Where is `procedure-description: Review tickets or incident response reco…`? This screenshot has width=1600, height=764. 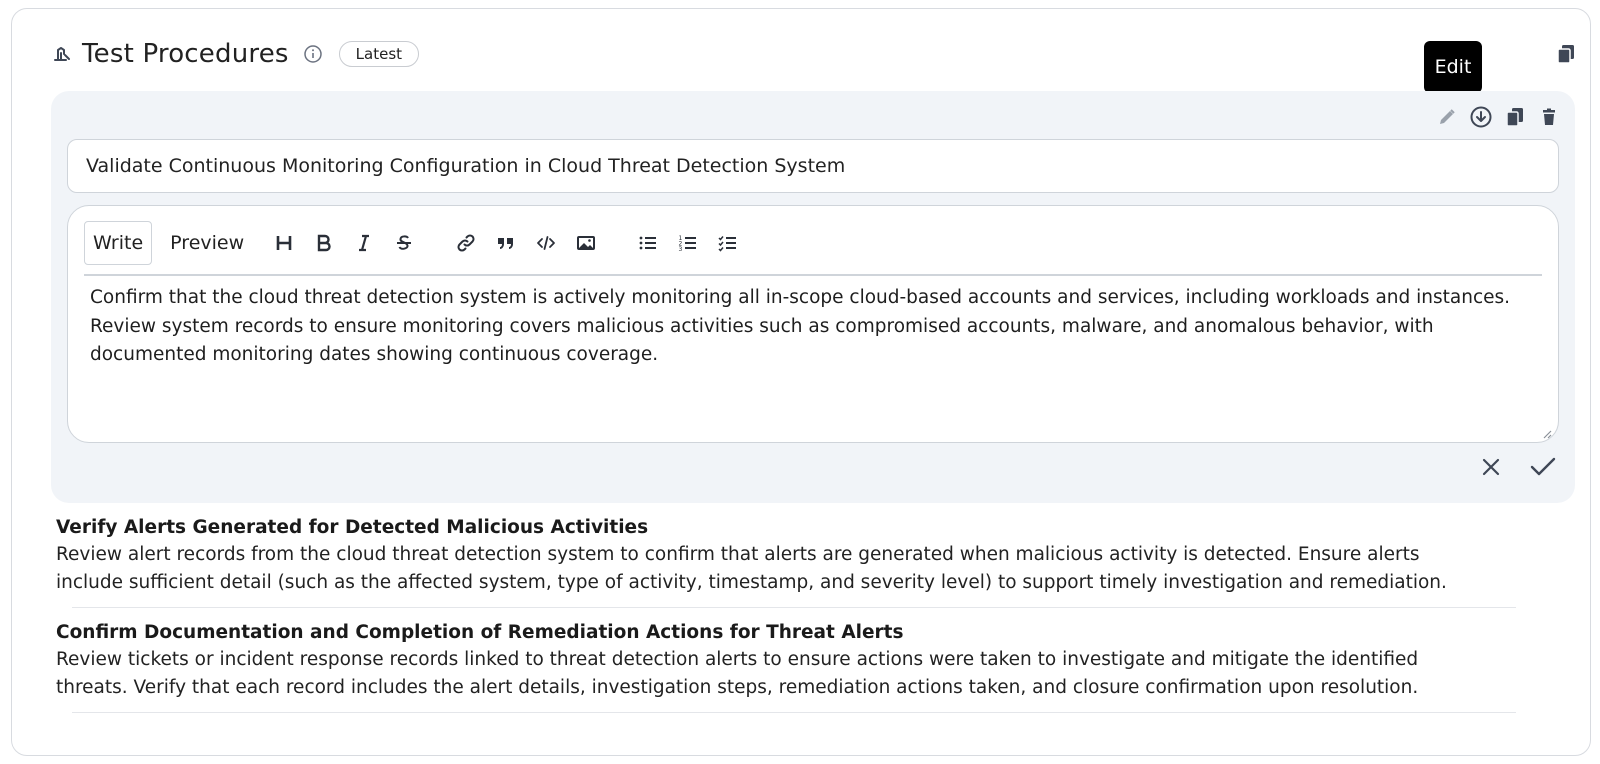 procedure-description: Review tickets or incident response reco… is located at coordinates (737, 673).